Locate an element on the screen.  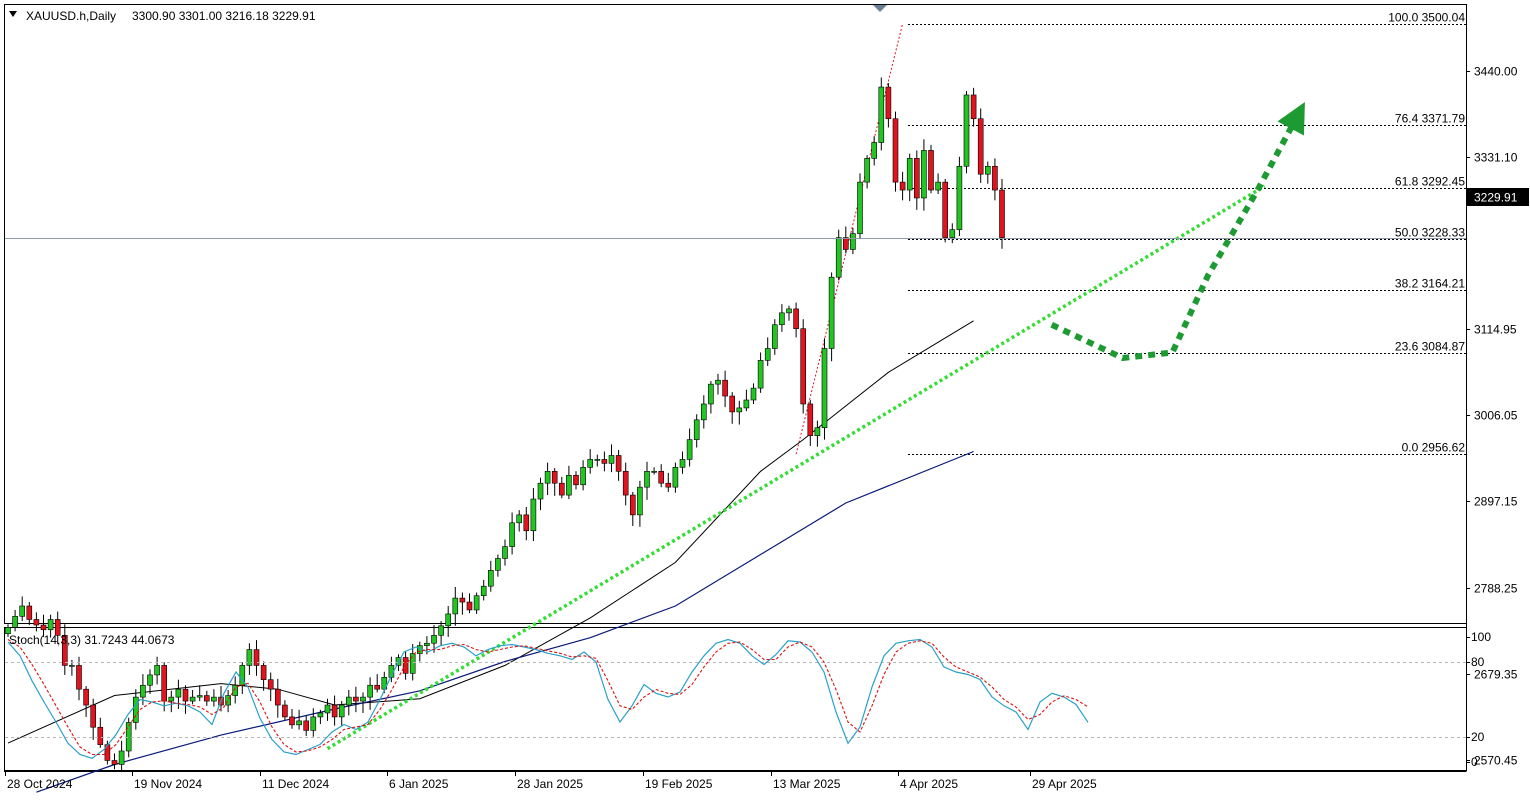
fib-level-label: 100.0 3500.04 is located at coordinates (1426, 18).